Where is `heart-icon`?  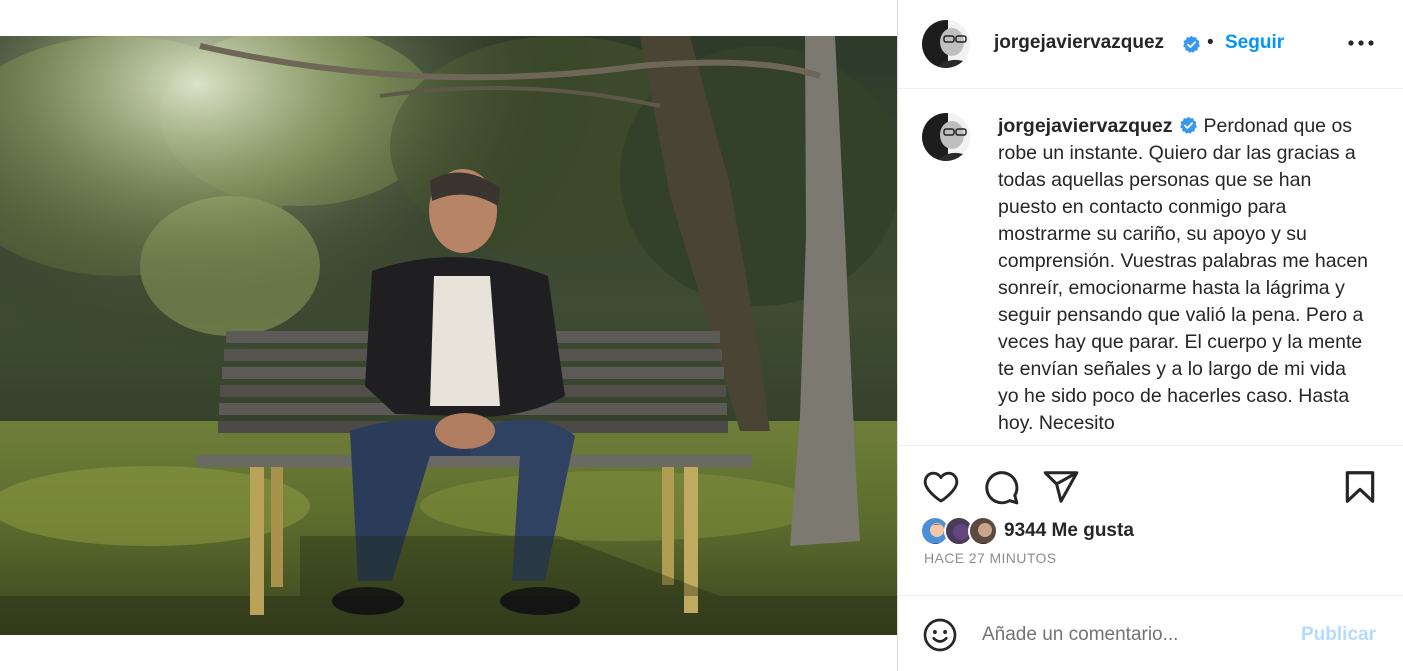 heart-icon is located at coordinates (941, 487).